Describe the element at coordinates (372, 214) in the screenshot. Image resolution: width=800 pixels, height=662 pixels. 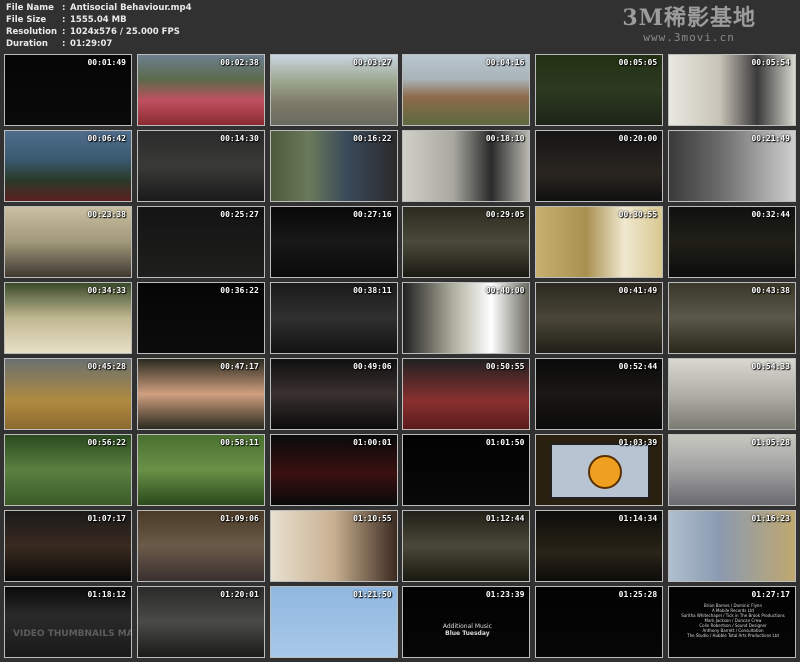
I see `thumbnail-timestamp: 00:27:16` at that location.